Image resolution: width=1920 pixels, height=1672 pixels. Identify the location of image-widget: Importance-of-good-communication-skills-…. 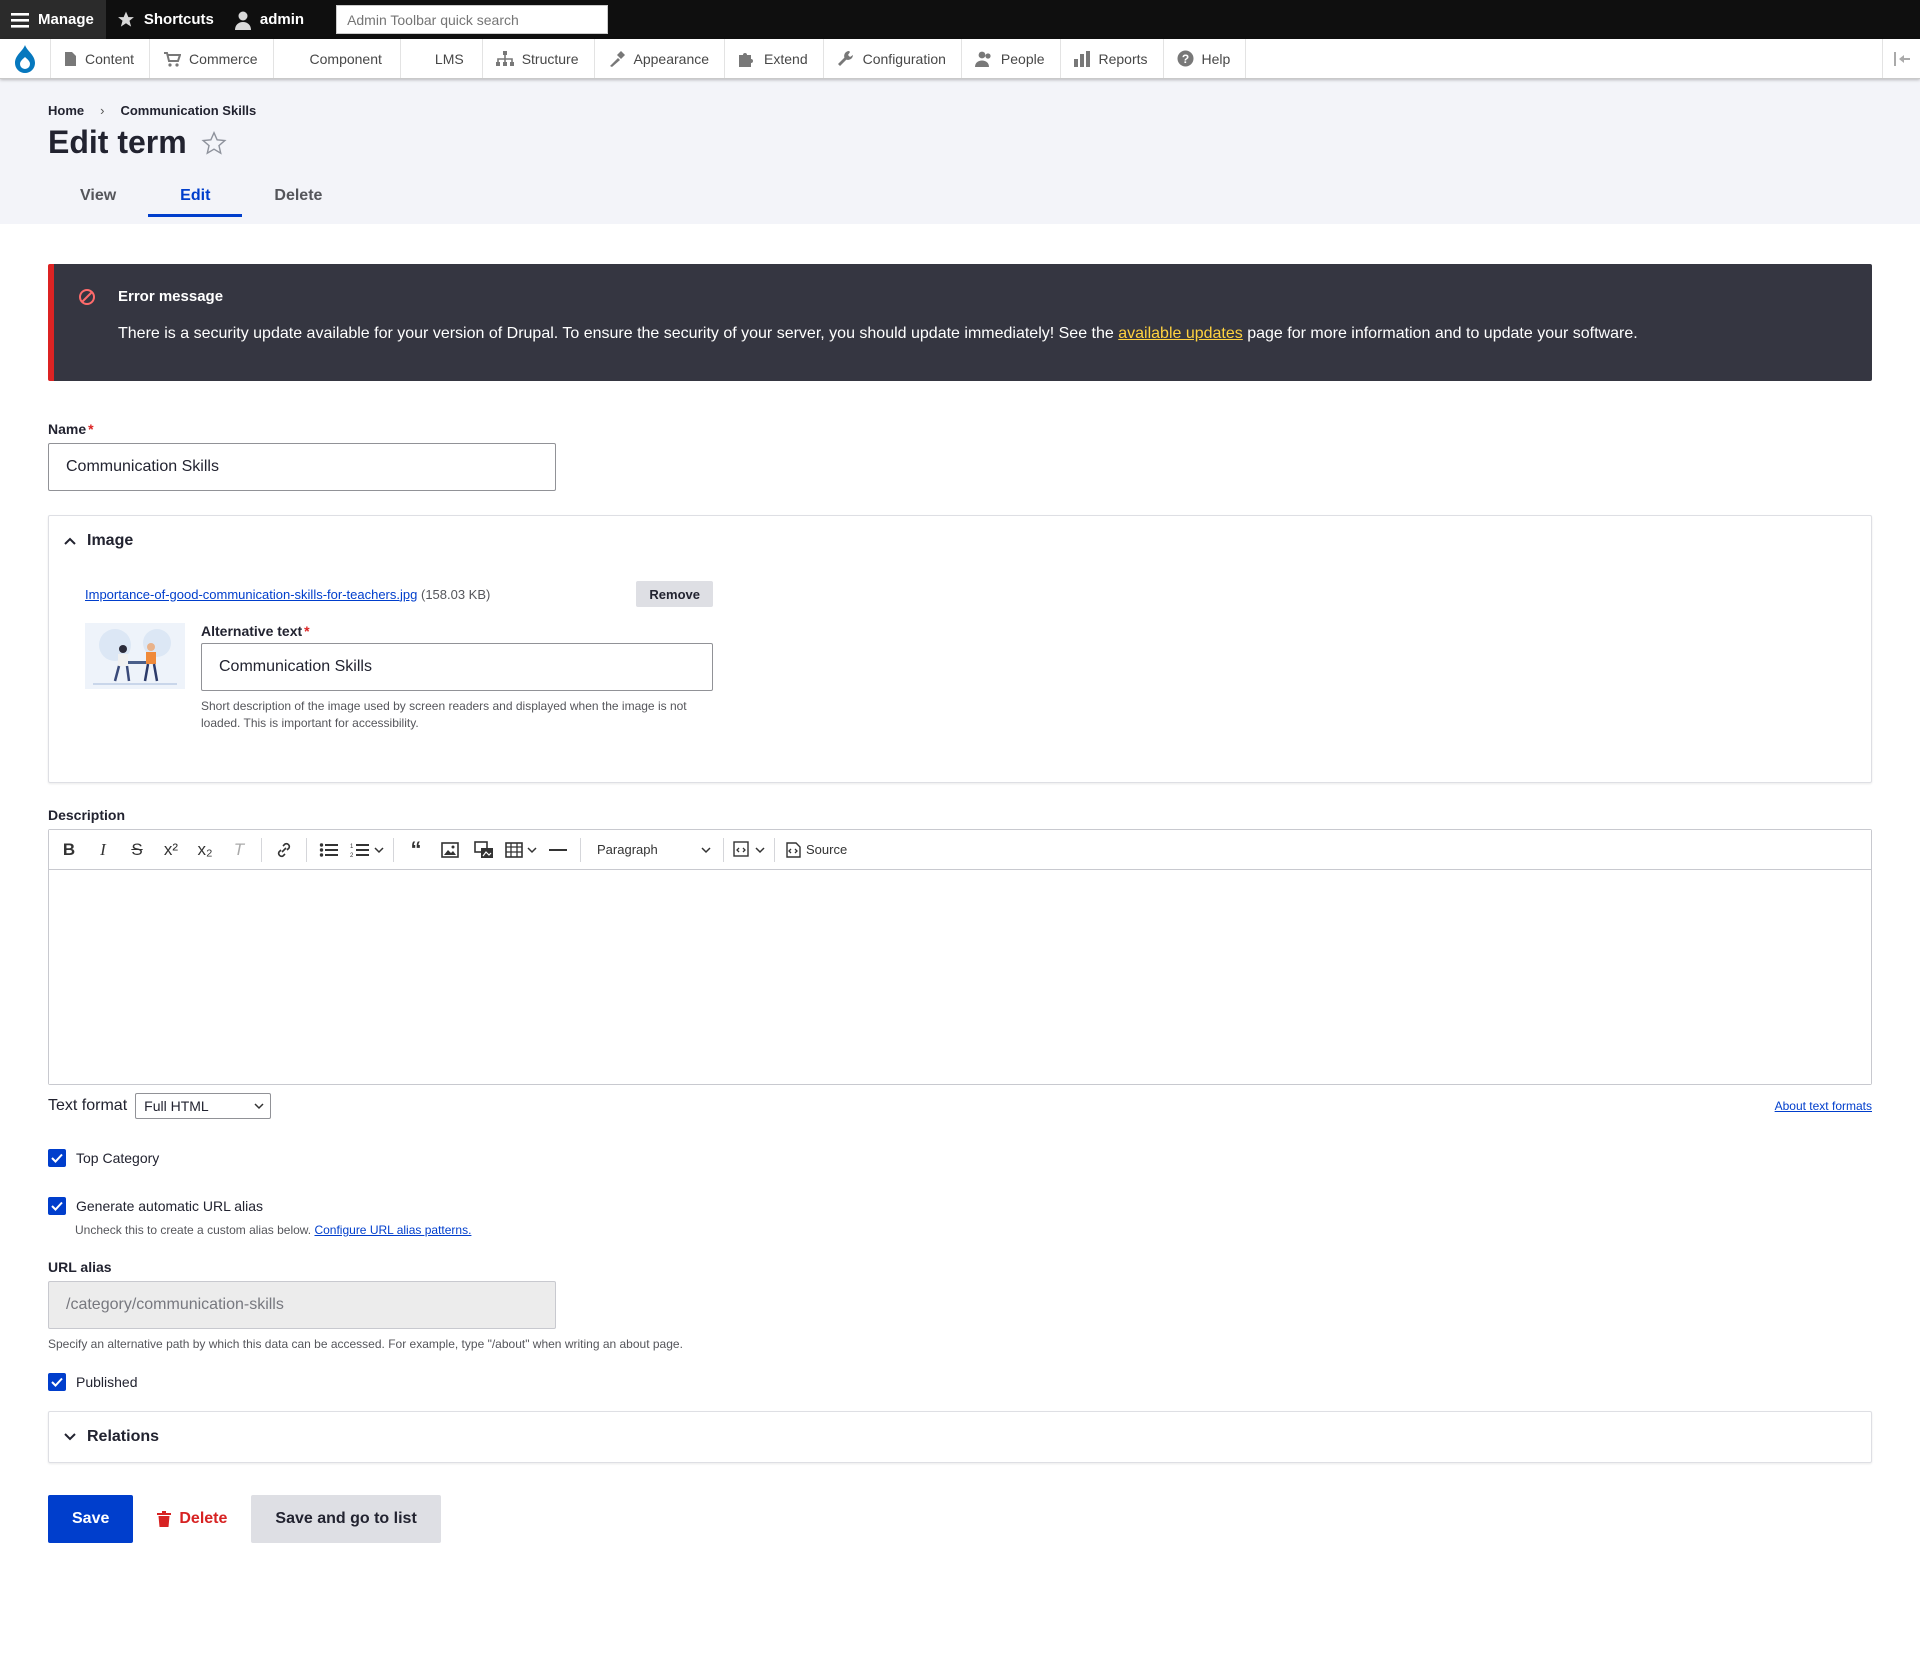
(960, 649).